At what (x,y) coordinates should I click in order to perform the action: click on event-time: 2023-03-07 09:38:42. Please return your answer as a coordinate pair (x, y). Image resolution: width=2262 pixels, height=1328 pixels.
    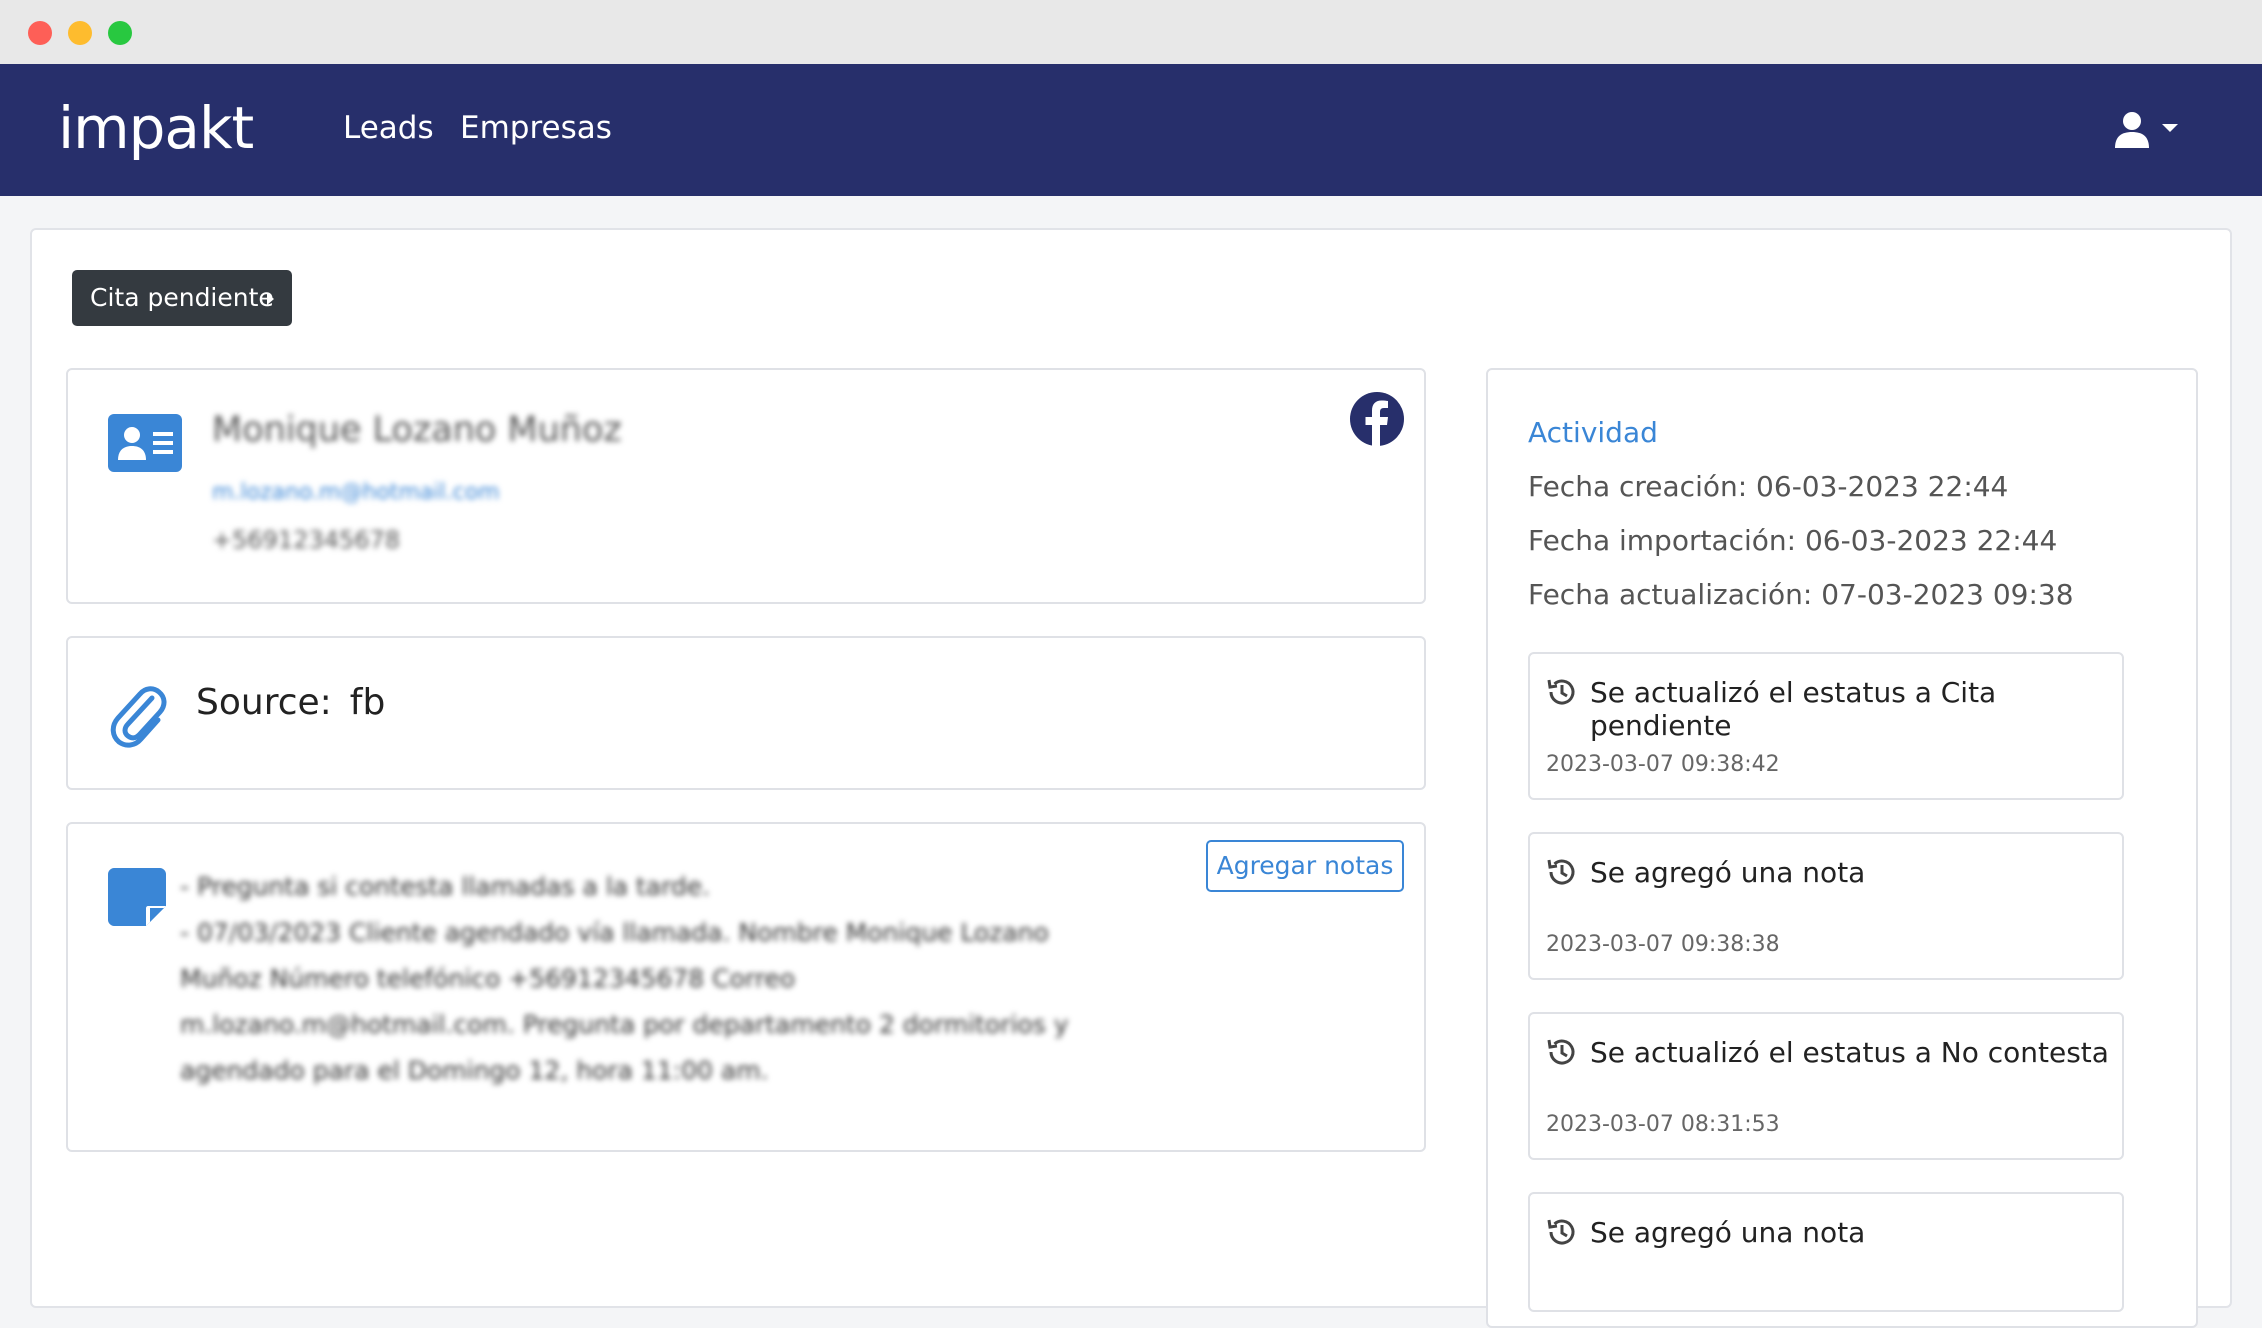
    Looking at the image, I should click on (1663, 764).